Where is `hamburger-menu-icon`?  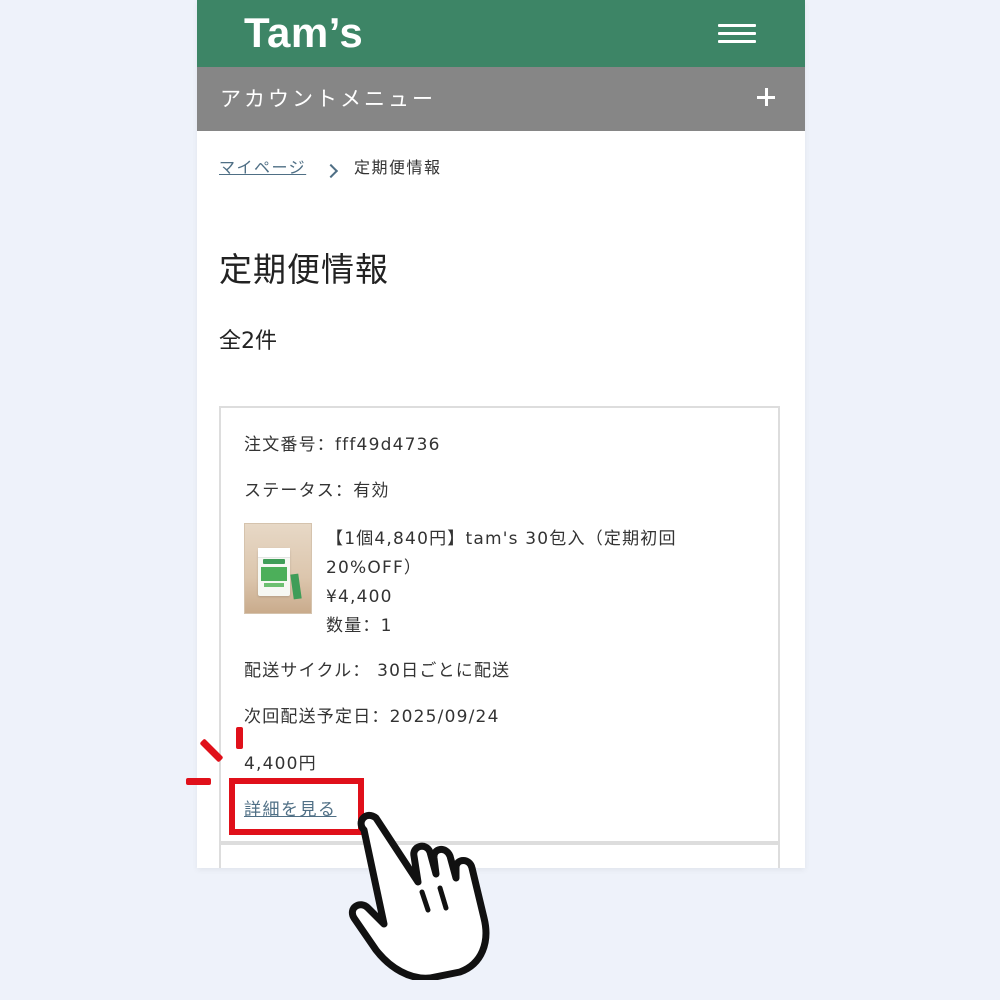 hamburger-menu-icon is located at coordinates (737, 34).